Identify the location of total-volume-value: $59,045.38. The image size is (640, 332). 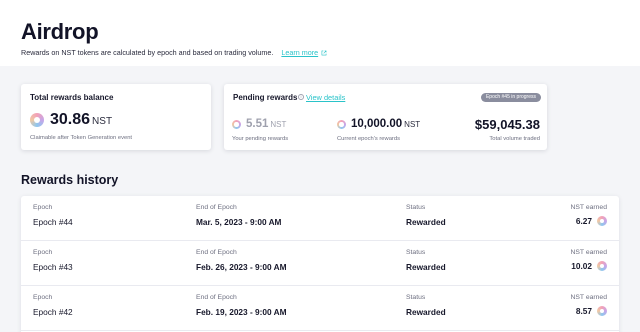
(507, 124).